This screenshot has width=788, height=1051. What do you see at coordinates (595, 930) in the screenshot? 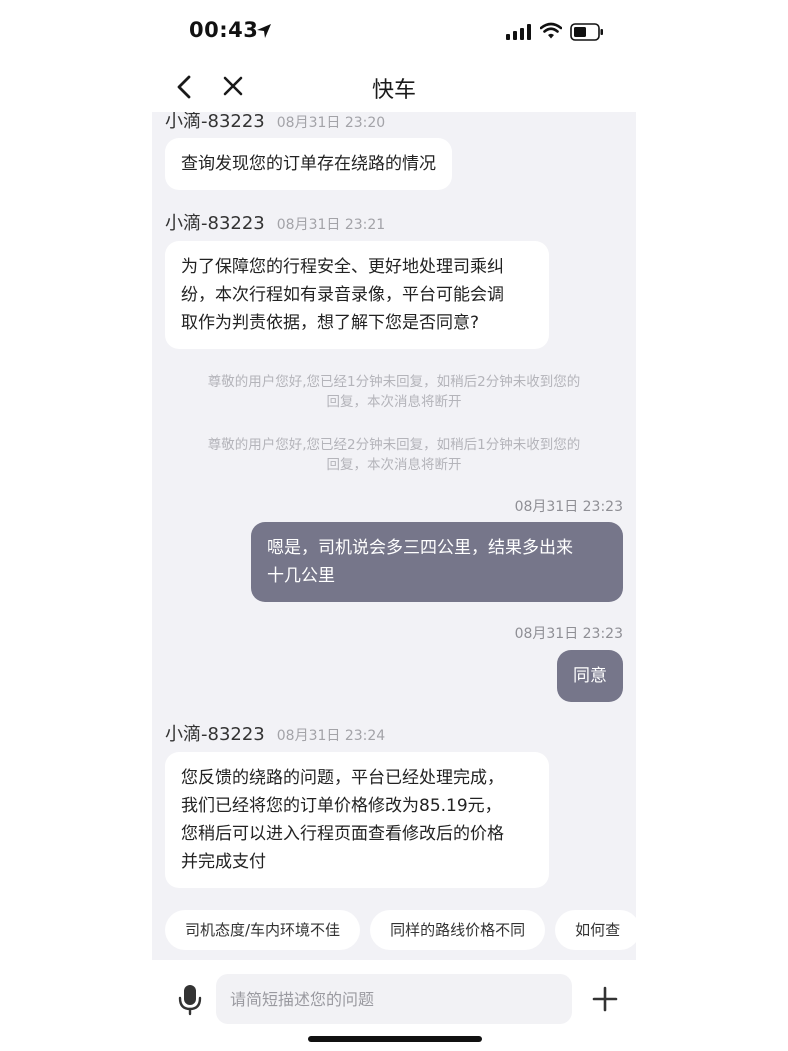
I see `quick-reply-chip: 如何查` at bounding box center [595, 930].